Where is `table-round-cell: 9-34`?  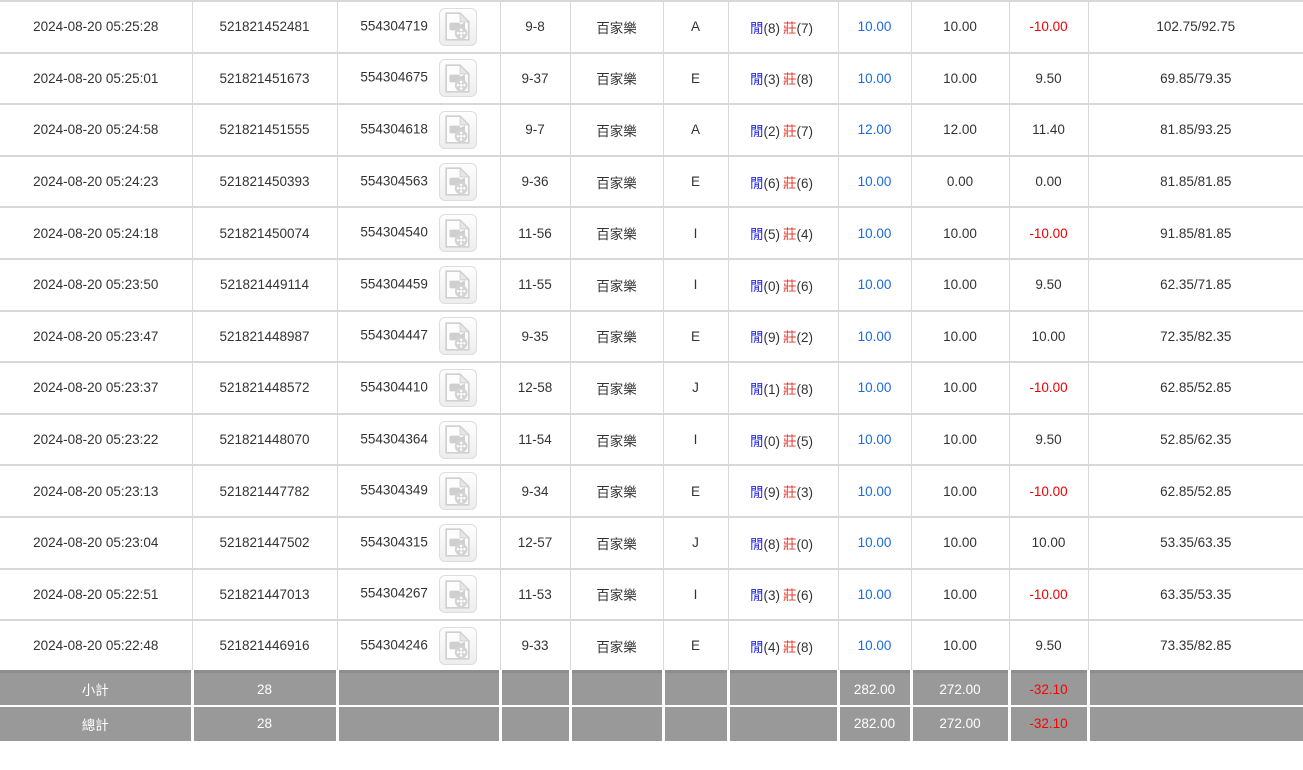
table-round-cell: 9-34 is located at coordinates (535, 491).